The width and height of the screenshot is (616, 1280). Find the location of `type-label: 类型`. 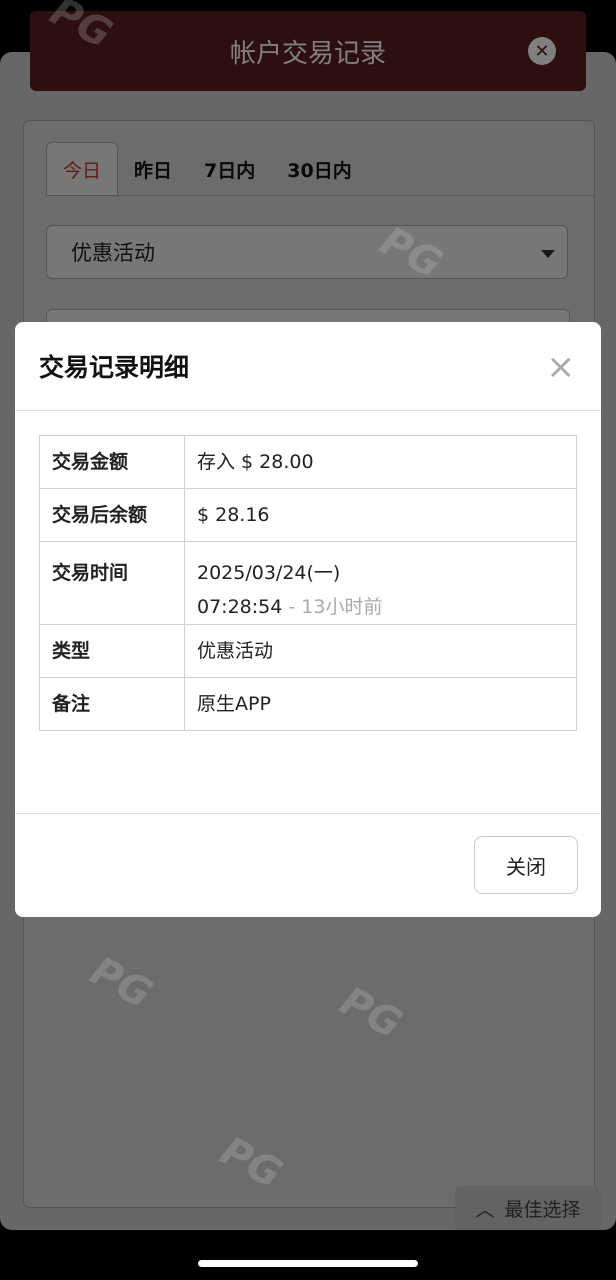

type-label: 类型 is located at coordinates (112, 651).